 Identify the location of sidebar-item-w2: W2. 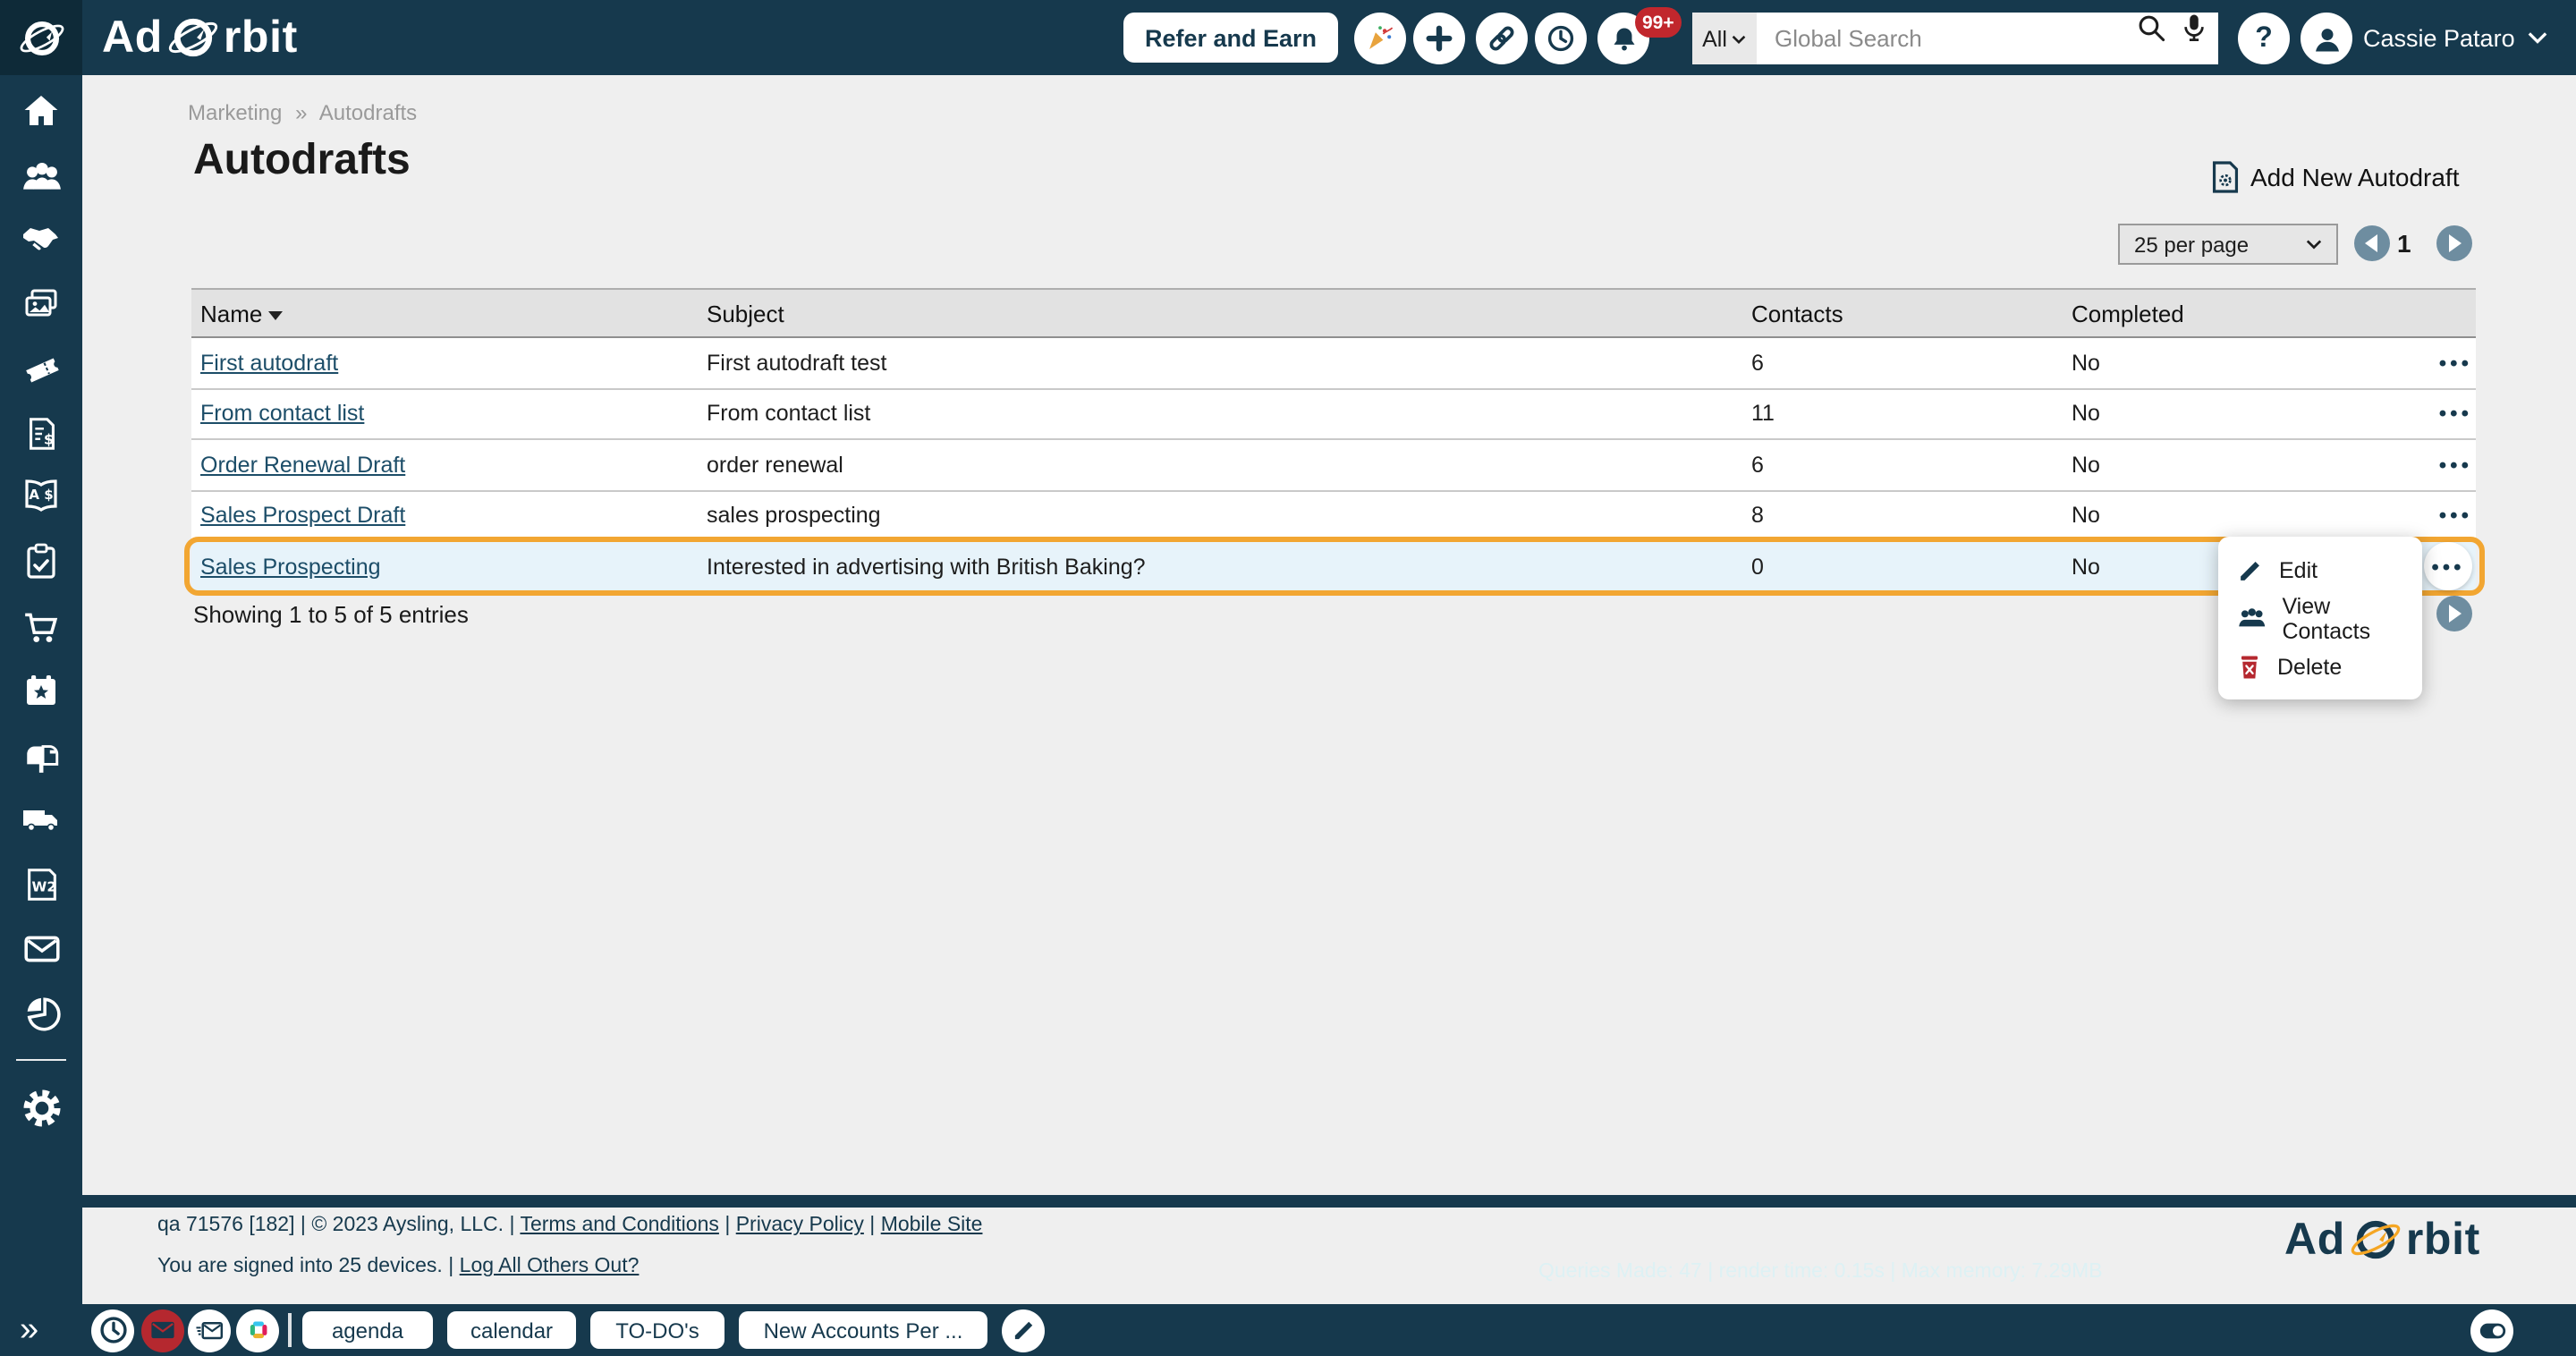
(41, 884).